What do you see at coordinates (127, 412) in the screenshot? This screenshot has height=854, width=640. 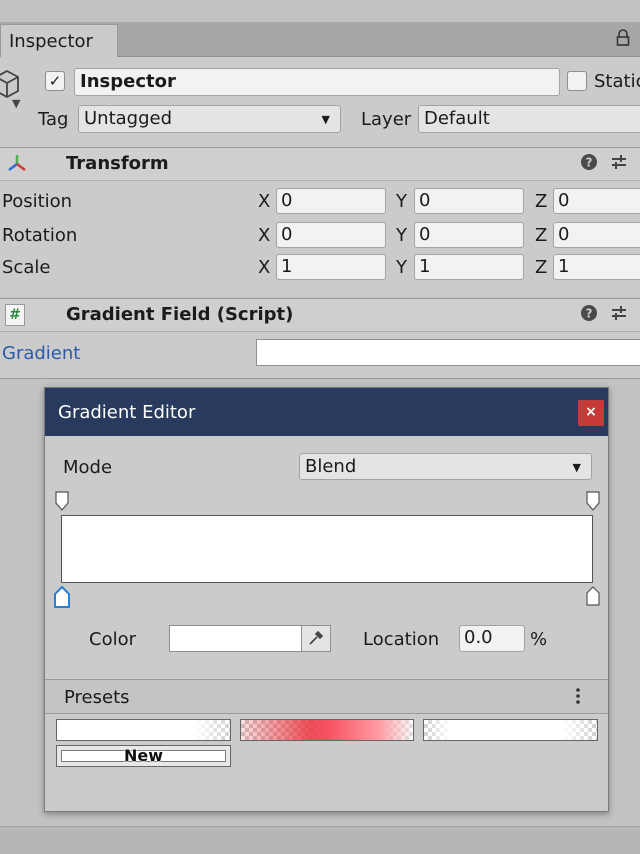 I see `gradient-editor-title: Gradient Editor` at bounding box center [127, 412].